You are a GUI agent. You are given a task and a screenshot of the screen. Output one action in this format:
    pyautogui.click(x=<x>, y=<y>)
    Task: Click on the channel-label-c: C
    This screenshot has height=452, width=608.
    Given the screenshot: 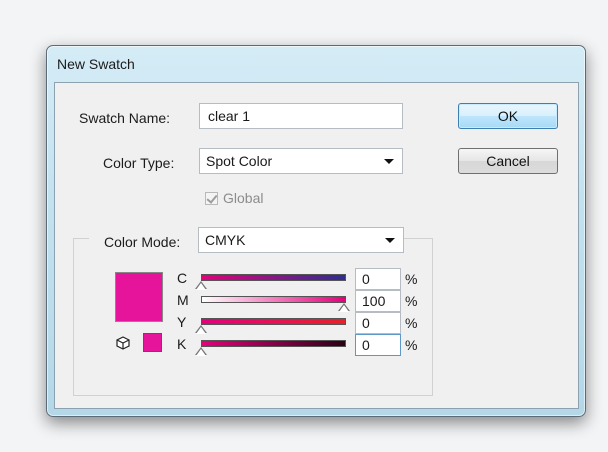 What is the action you would take?
    pyautogui.click(x=182, y=278)
    